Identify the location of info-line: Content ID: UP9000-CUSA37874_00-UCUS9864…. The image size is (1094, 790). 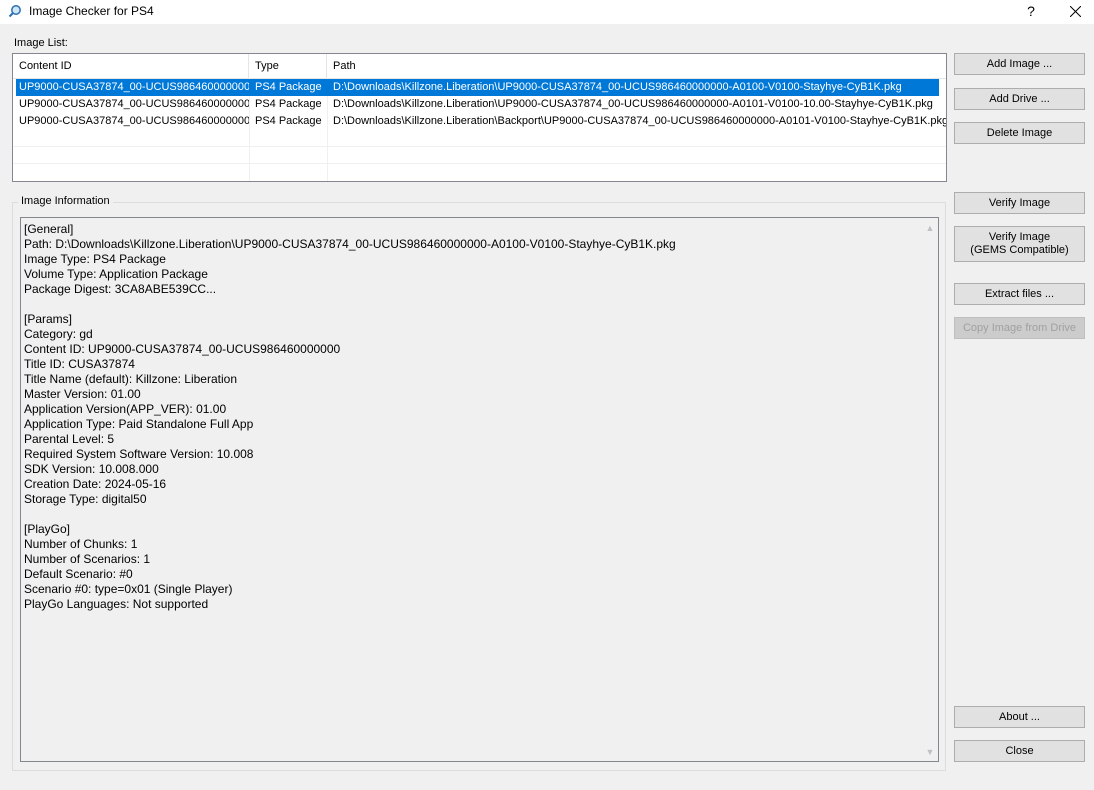
(182, 349).